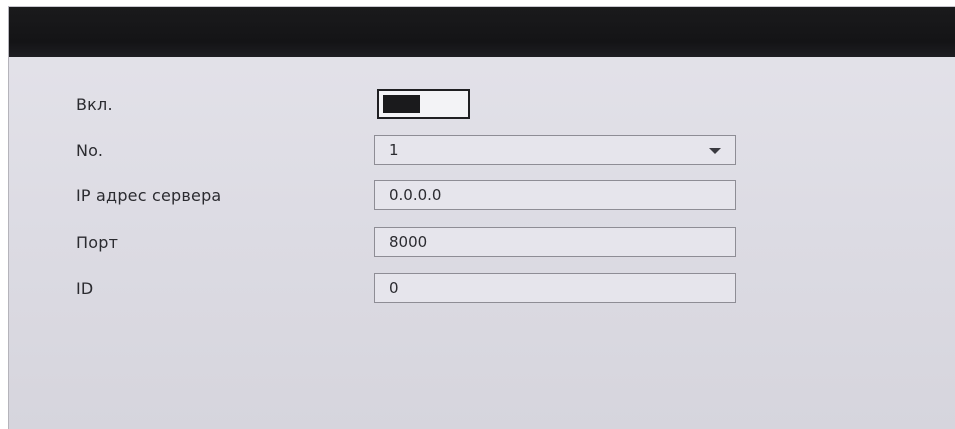 Image resolution: width=955 pixels, height=429 pixels. I want to click on row-enable: Вкл., so click(482, 105).